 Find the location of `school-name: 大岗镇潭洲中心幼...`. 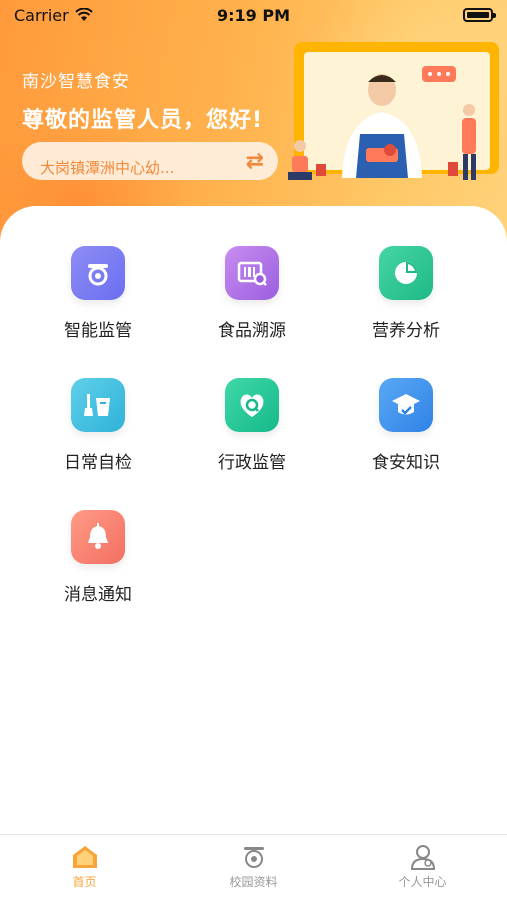

school-name: 大岗镇潭洲中心幼... is located at coordinates (107, 167).